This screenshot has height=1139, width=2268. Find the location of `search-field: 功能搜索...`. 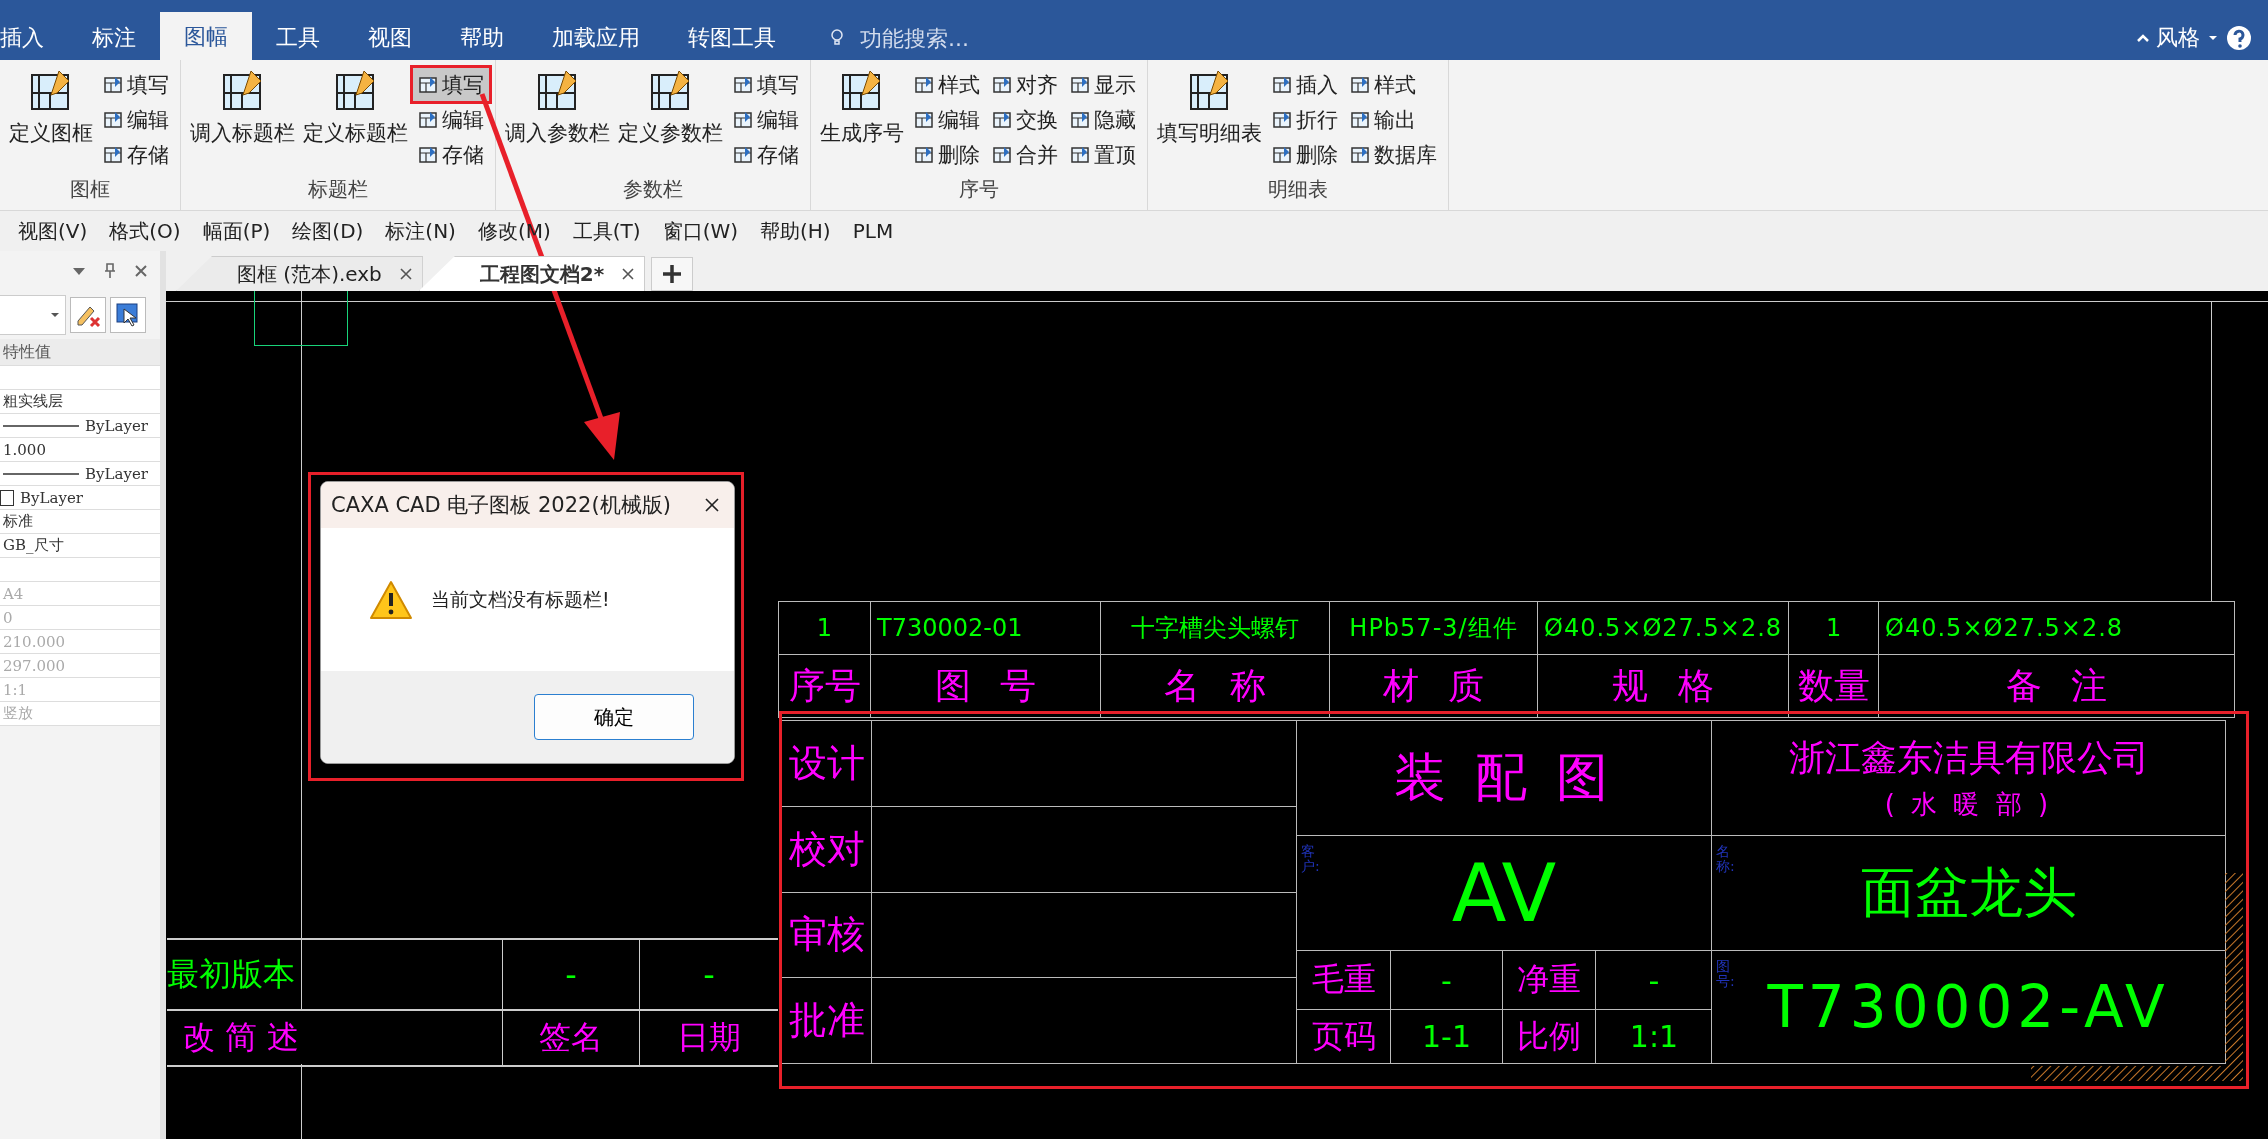

search-field: 功能搜索... is located at coordinates (960, 38).